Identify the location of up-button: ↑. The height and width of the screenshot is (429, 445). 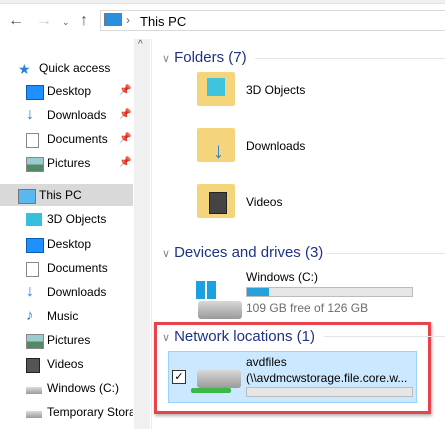
(84, 21).